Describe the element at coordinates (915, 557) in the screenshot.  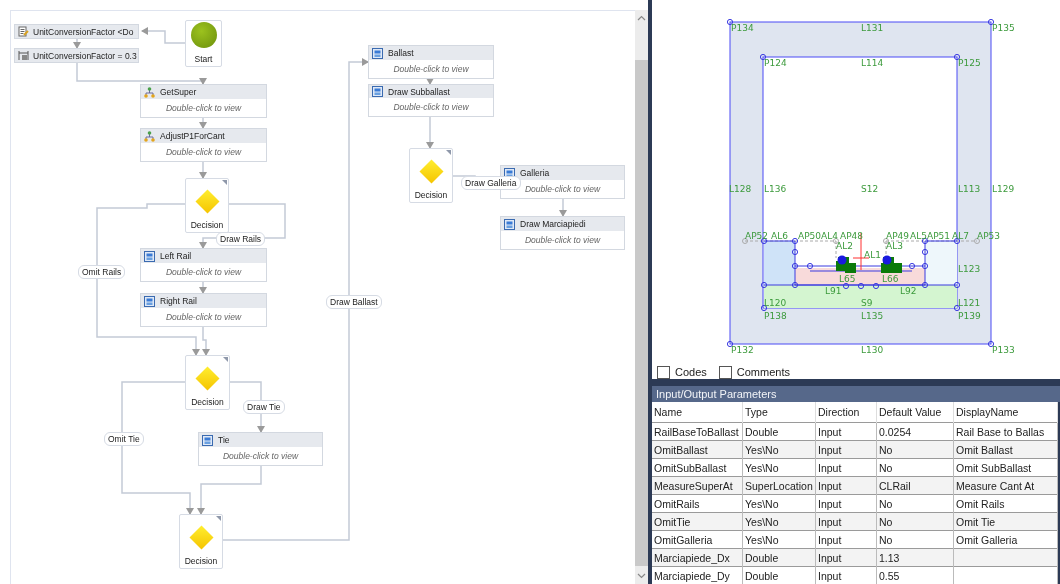
I see `table-cell: 1.13` at that location.